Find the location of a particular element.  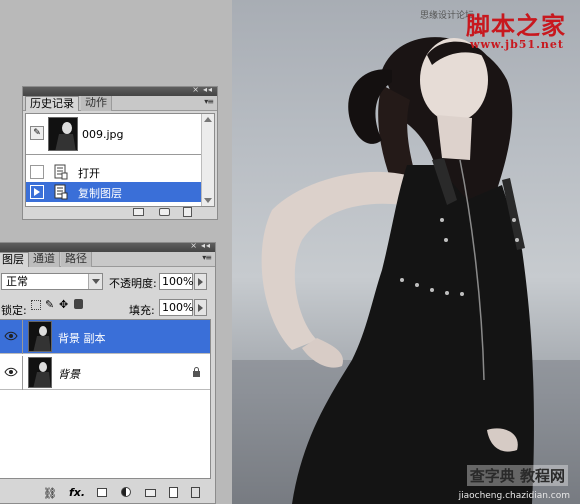

tab-paths: 路径 is located at coordinates (76, 259).